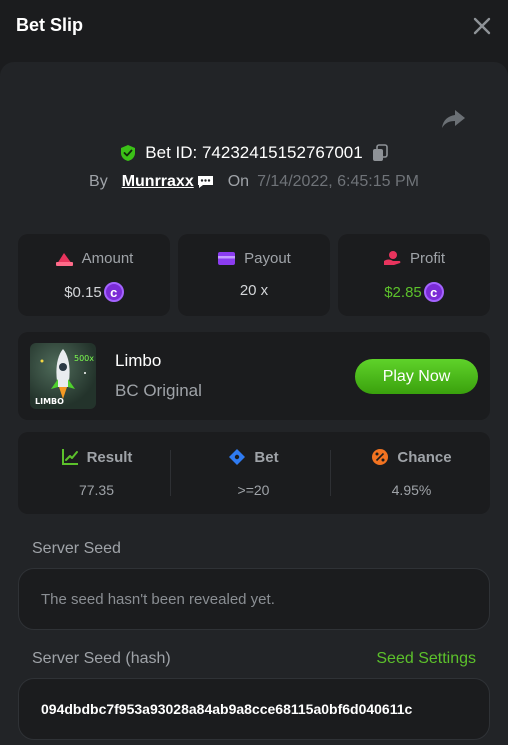 Image resolution: width=508 pixels, height=745 pixels. What do you see at coordinates (411, 473) in the screenshot?
I see `chance-col: Chance 4.95%` at bounding box center [411, 473].